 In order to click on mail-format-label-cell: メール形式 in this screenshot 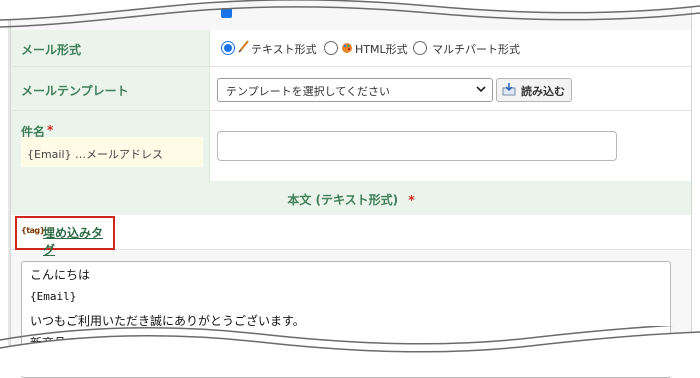, I will do `click(110, 48)`.